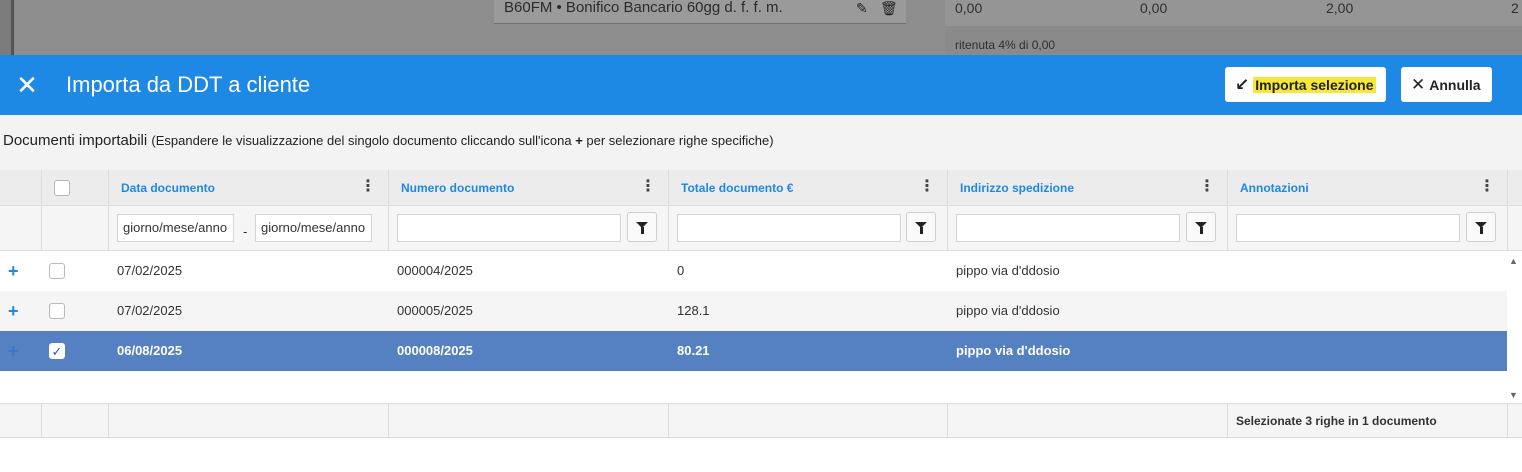  Describe the element at coordinates (529, 187) in the screenshot. I see `column-header-number: Numero documento ⋮` at that location.